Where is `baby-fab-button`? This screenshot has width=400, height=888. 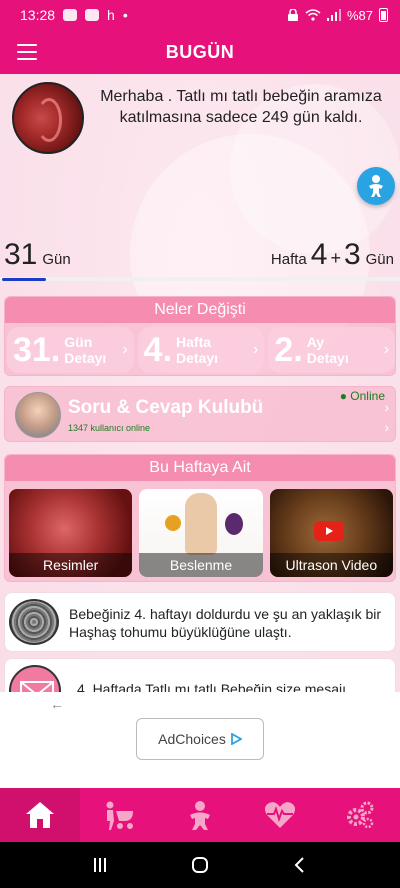
baby-fab-button is located at coordinates (376, 186).